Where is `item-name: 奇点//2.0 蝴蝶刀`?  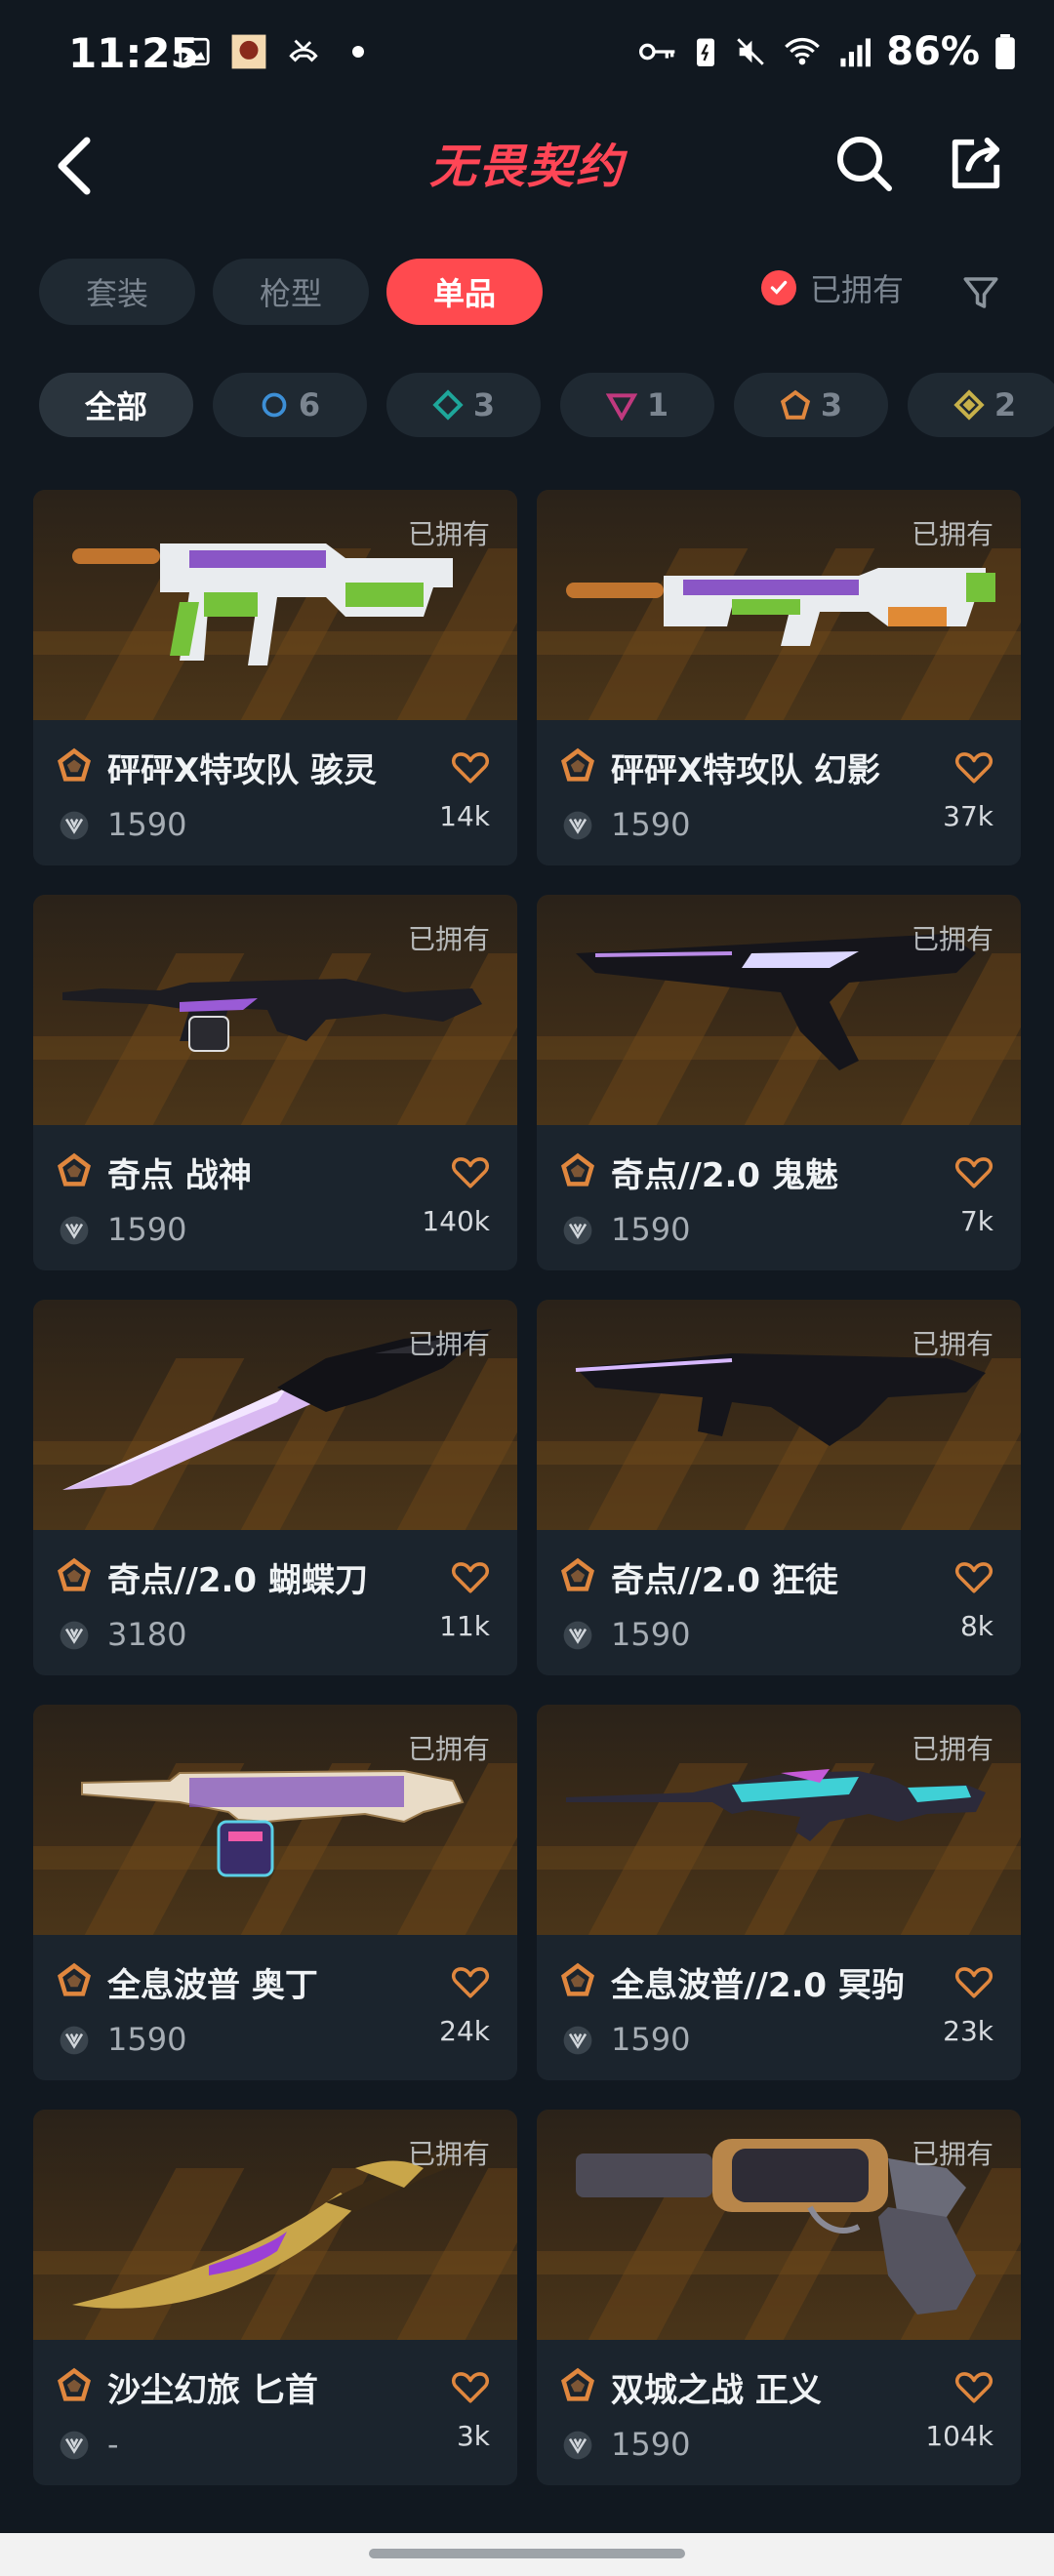 item-name: 奇点//2.0 蝴蝶刀 is located at coordinates (237, 1580).